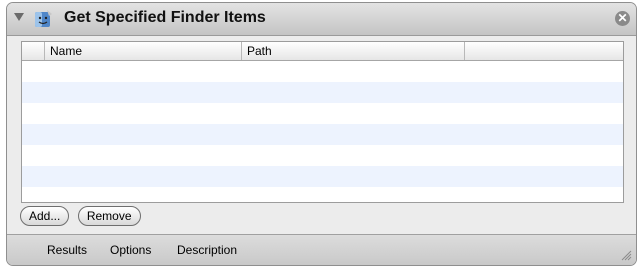 This screenshot has height=270, width=643. Describe the element at coordinates (43, 18) in the screenshot. I see `finder-icon` at that location.